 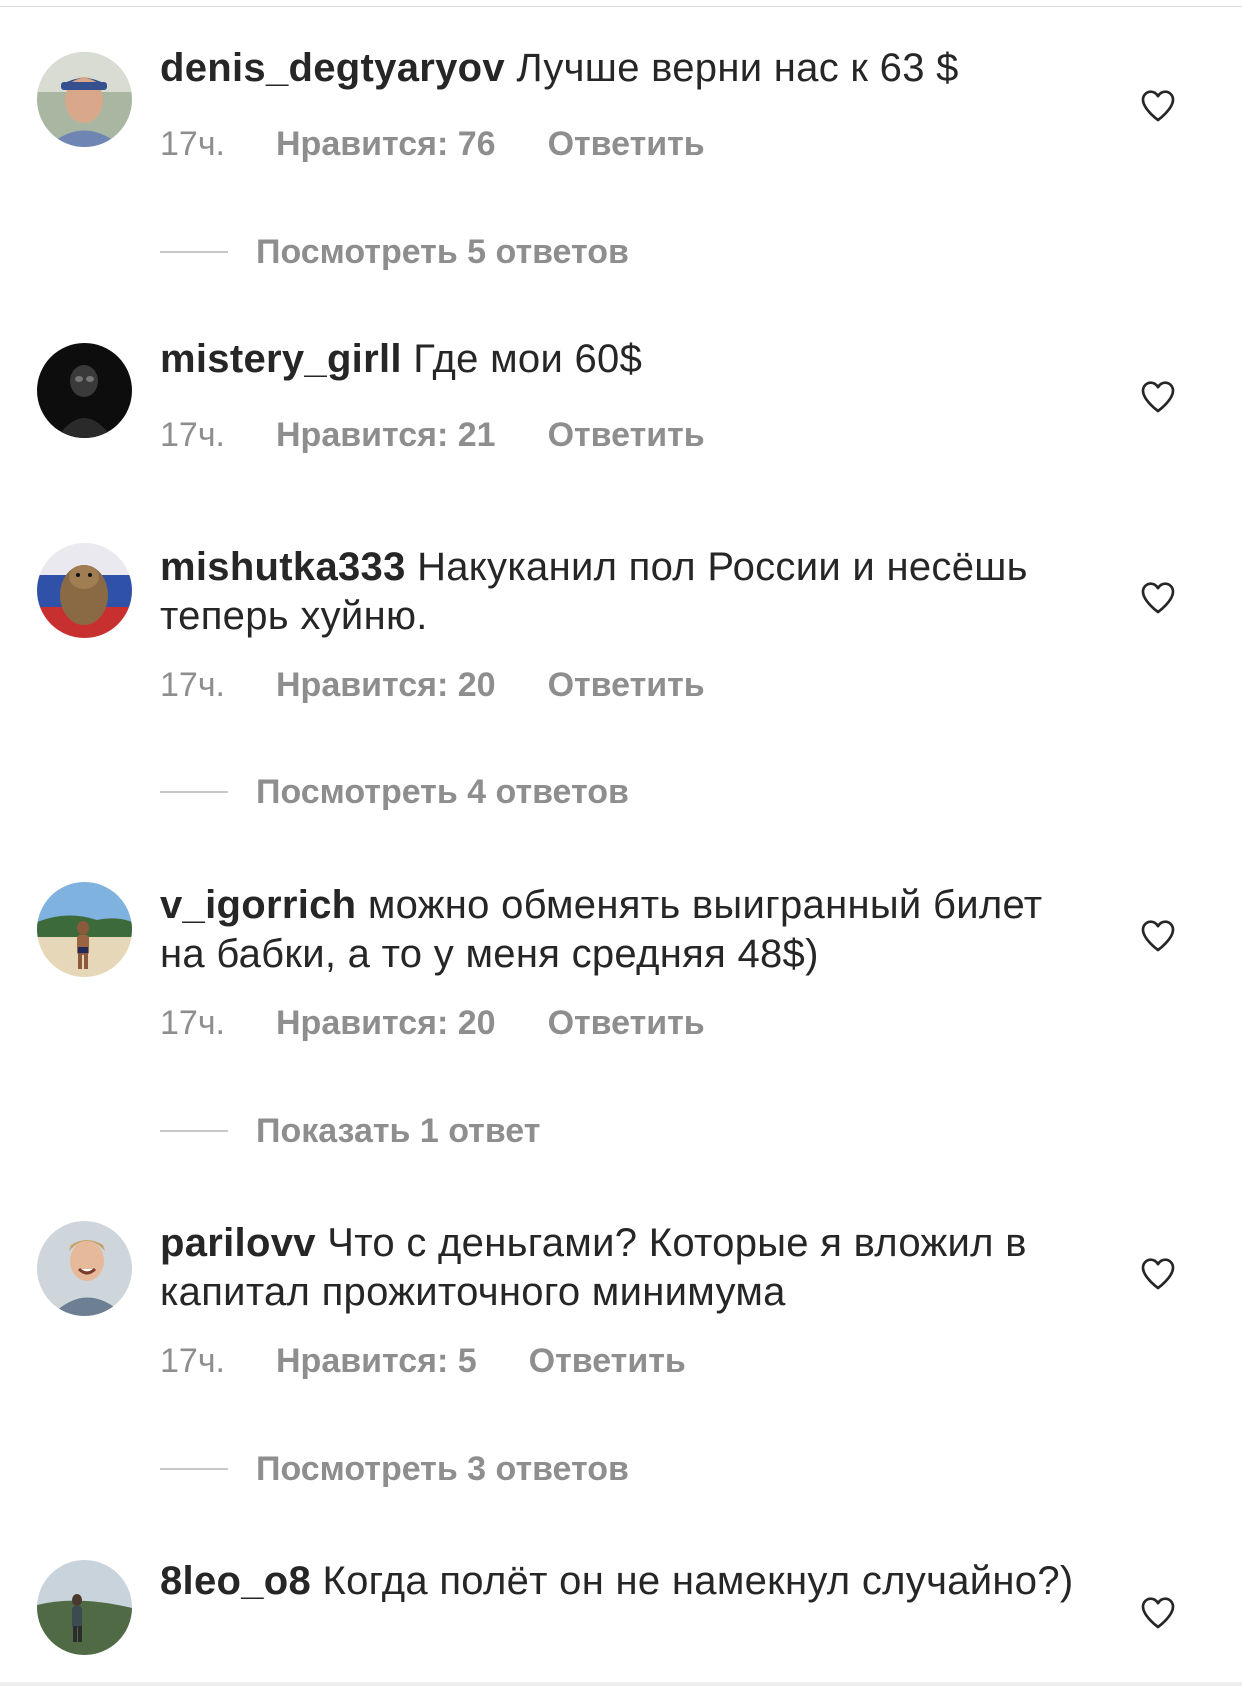 What do you see at coordinates (386, 144) in the screenshot?
I see `likes-count: Нравится: 76` at bounding box center [386, 144].